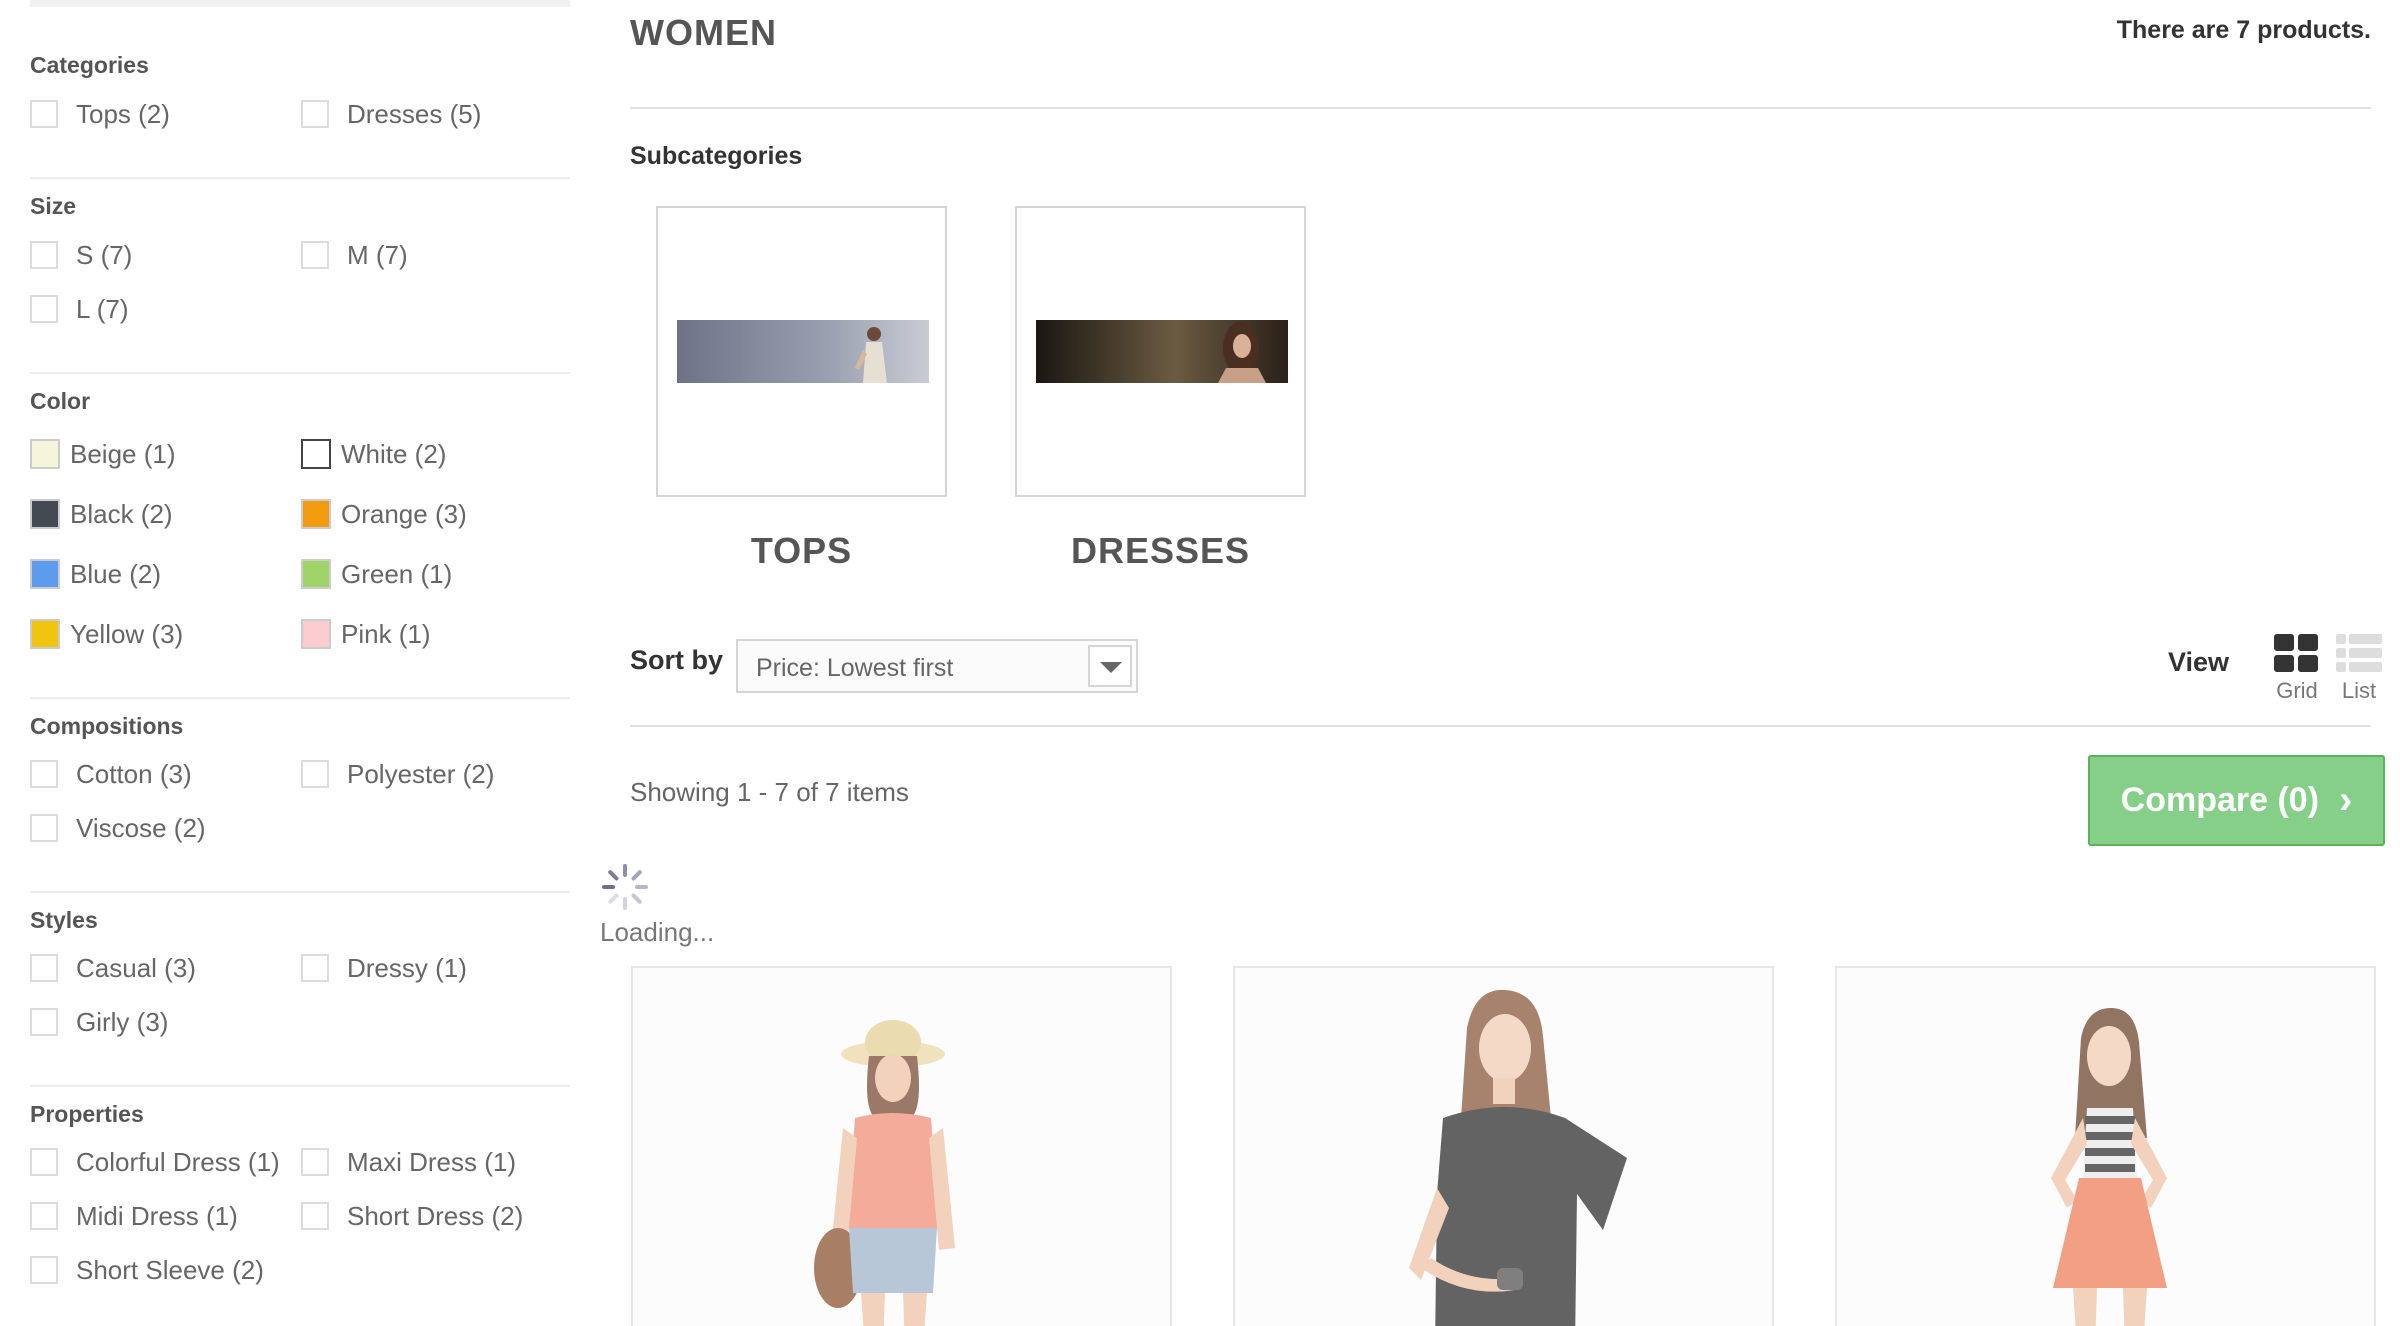  I want to click on filter-title-color: Color, so click(60, 401).